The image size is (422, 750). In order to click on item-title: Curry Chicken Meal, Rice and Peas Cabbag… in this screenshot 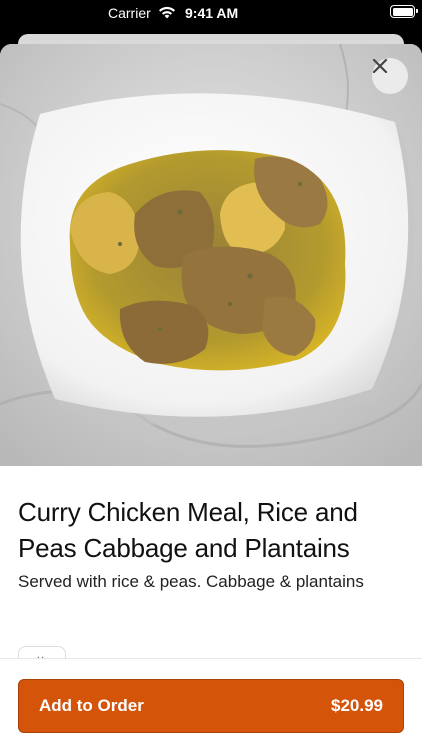, I will do `click(188, 530)`.